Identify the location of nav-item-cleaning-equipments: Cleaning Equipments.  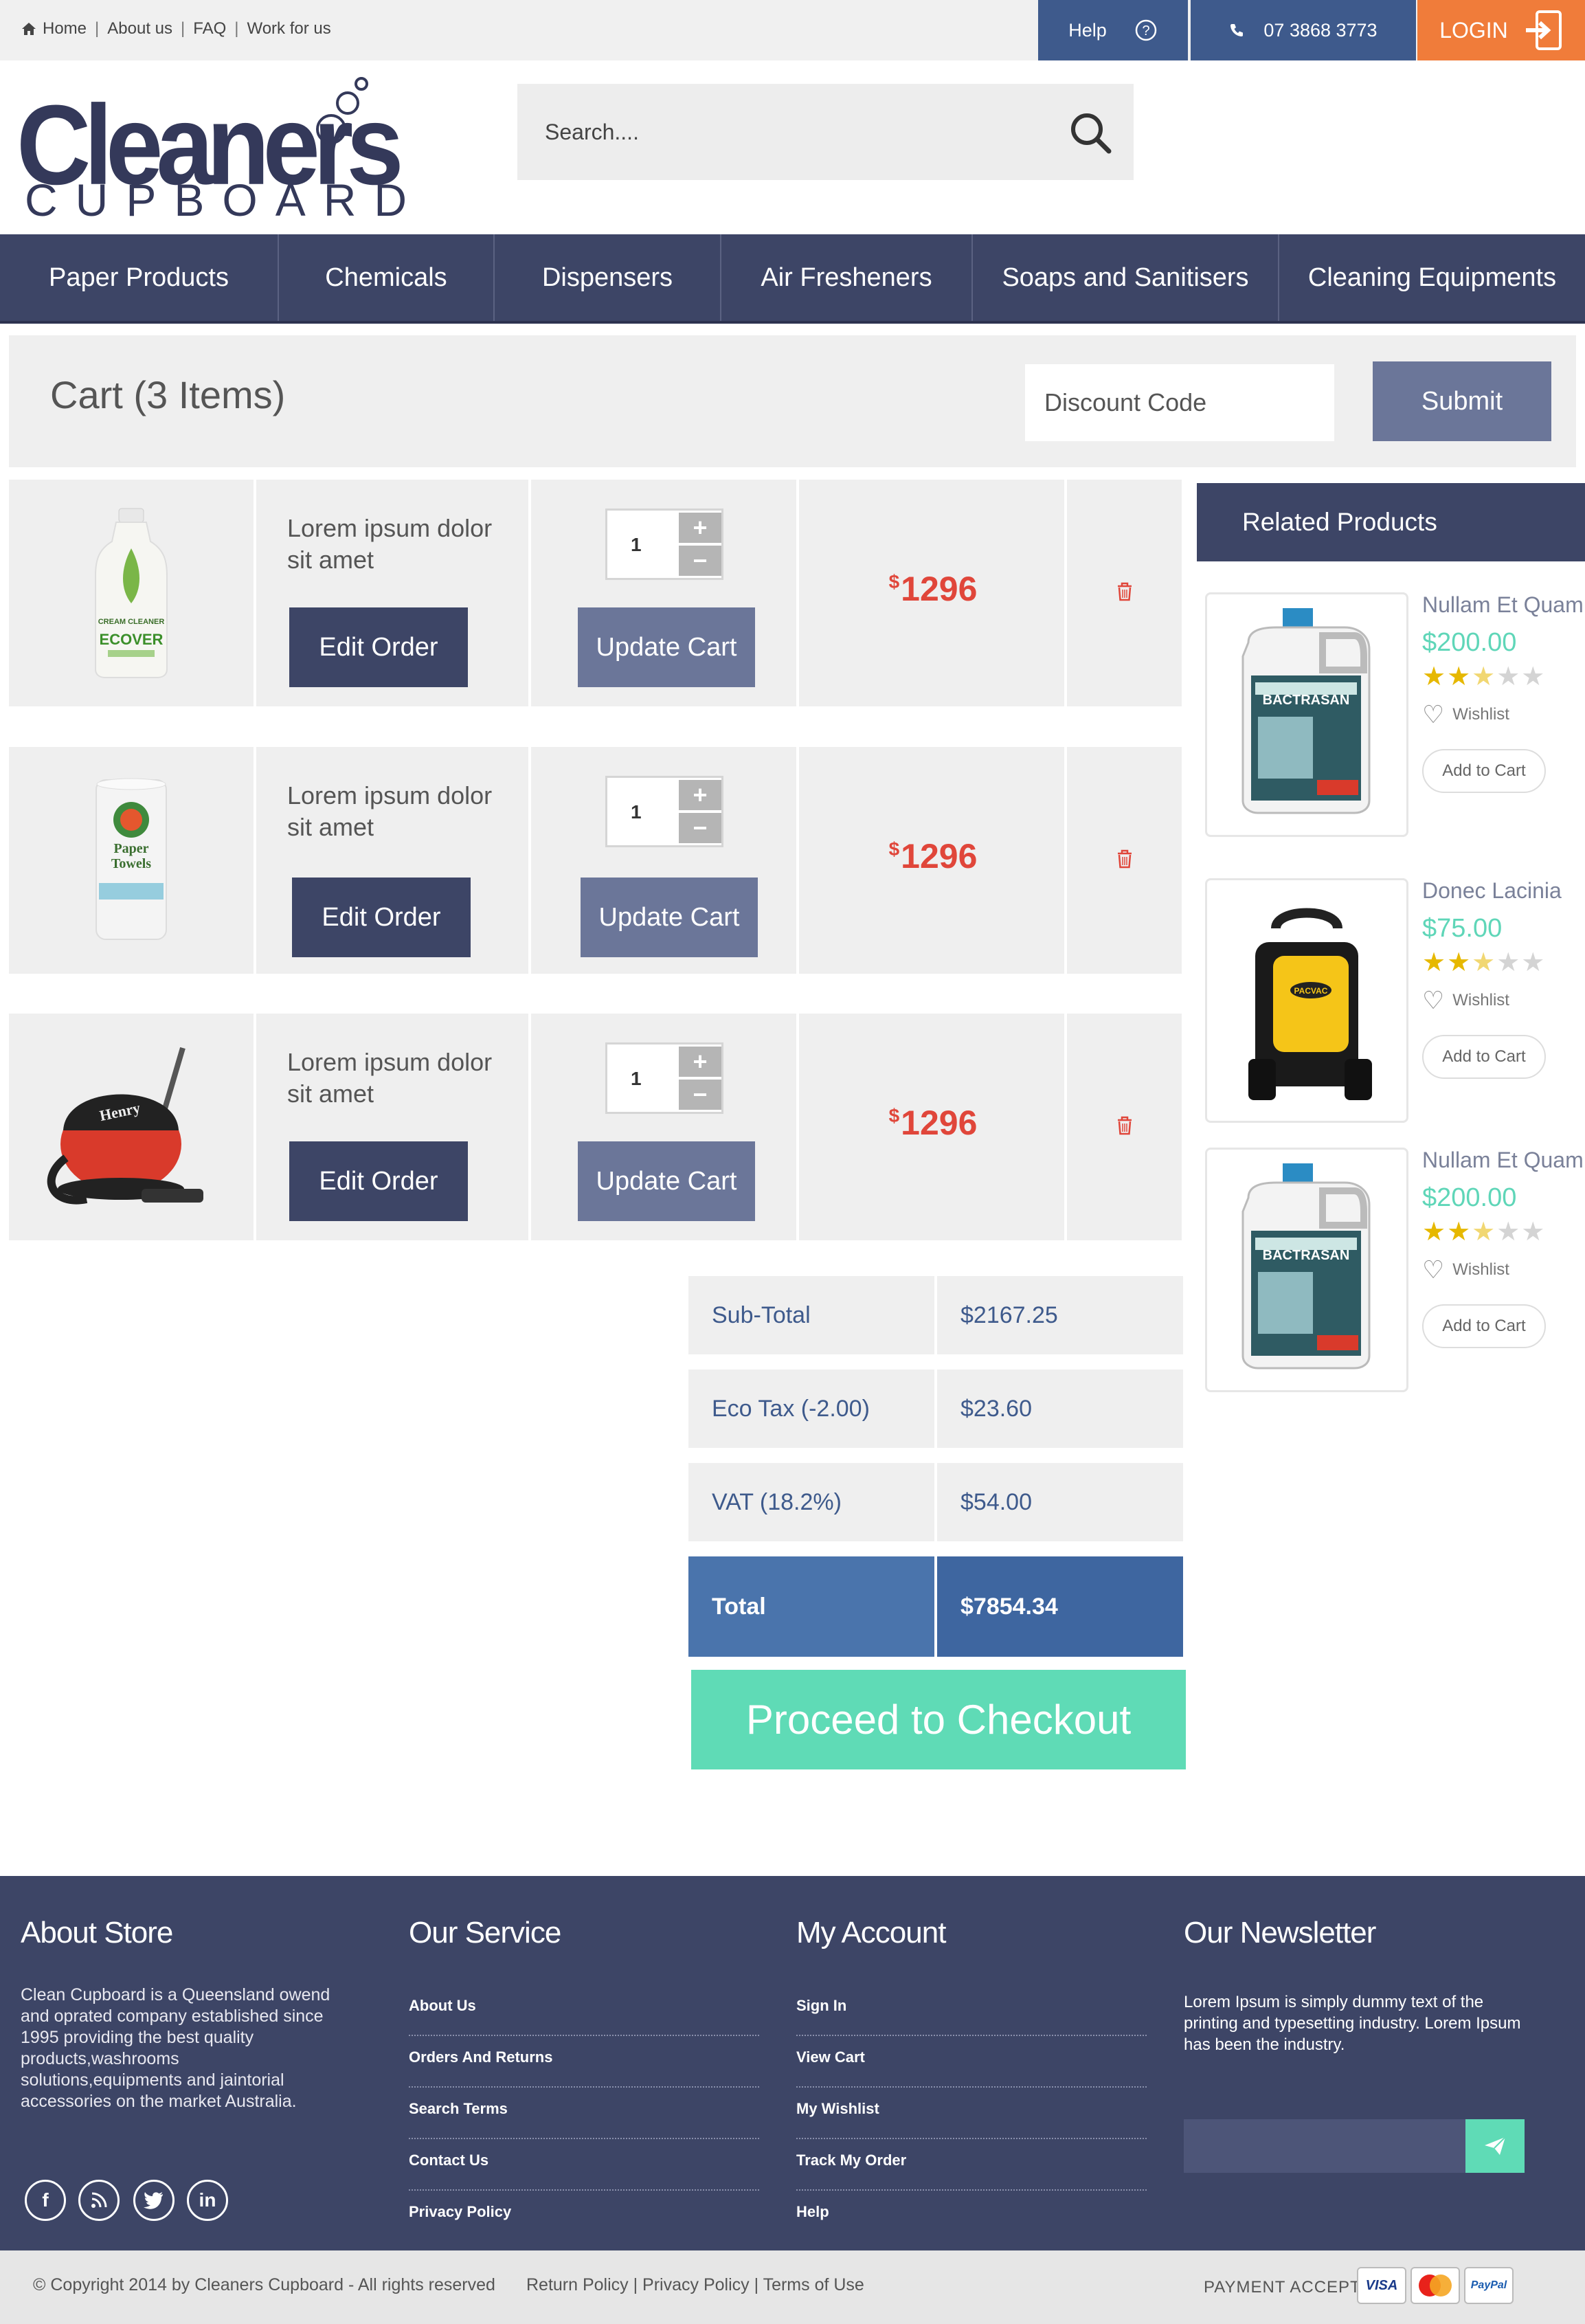
(1432, 277).